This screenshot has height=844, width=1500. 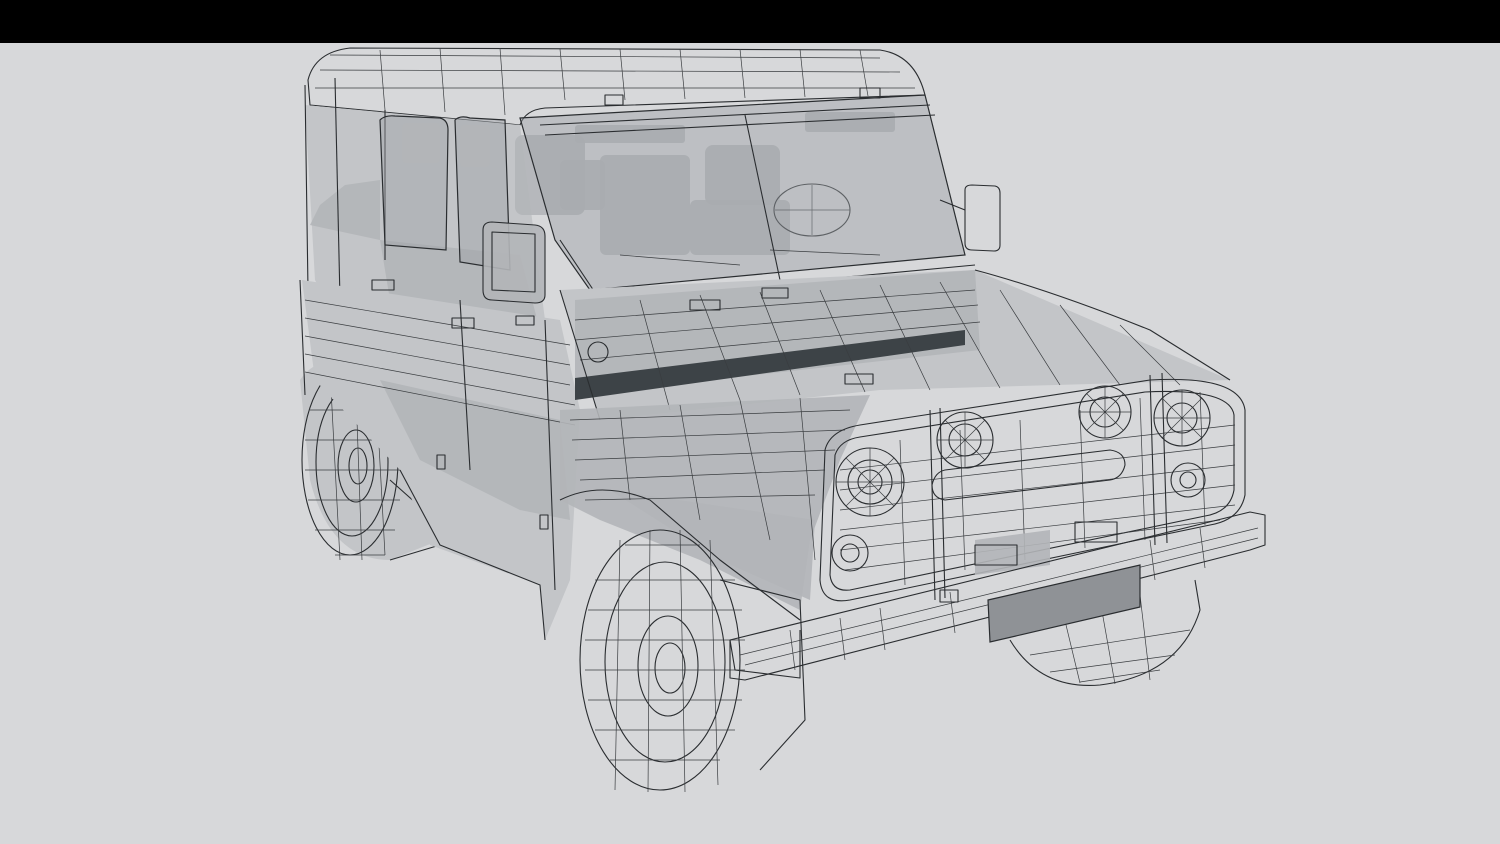 I want to click on hood, so click(x=895, y=345).